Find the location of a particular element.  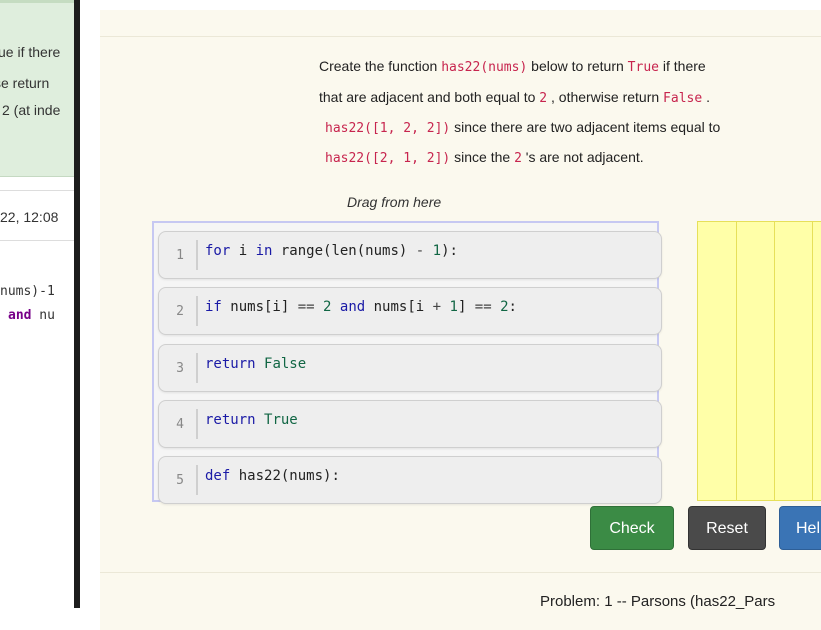

answer-drop-area is located at coordinates (759, 361).